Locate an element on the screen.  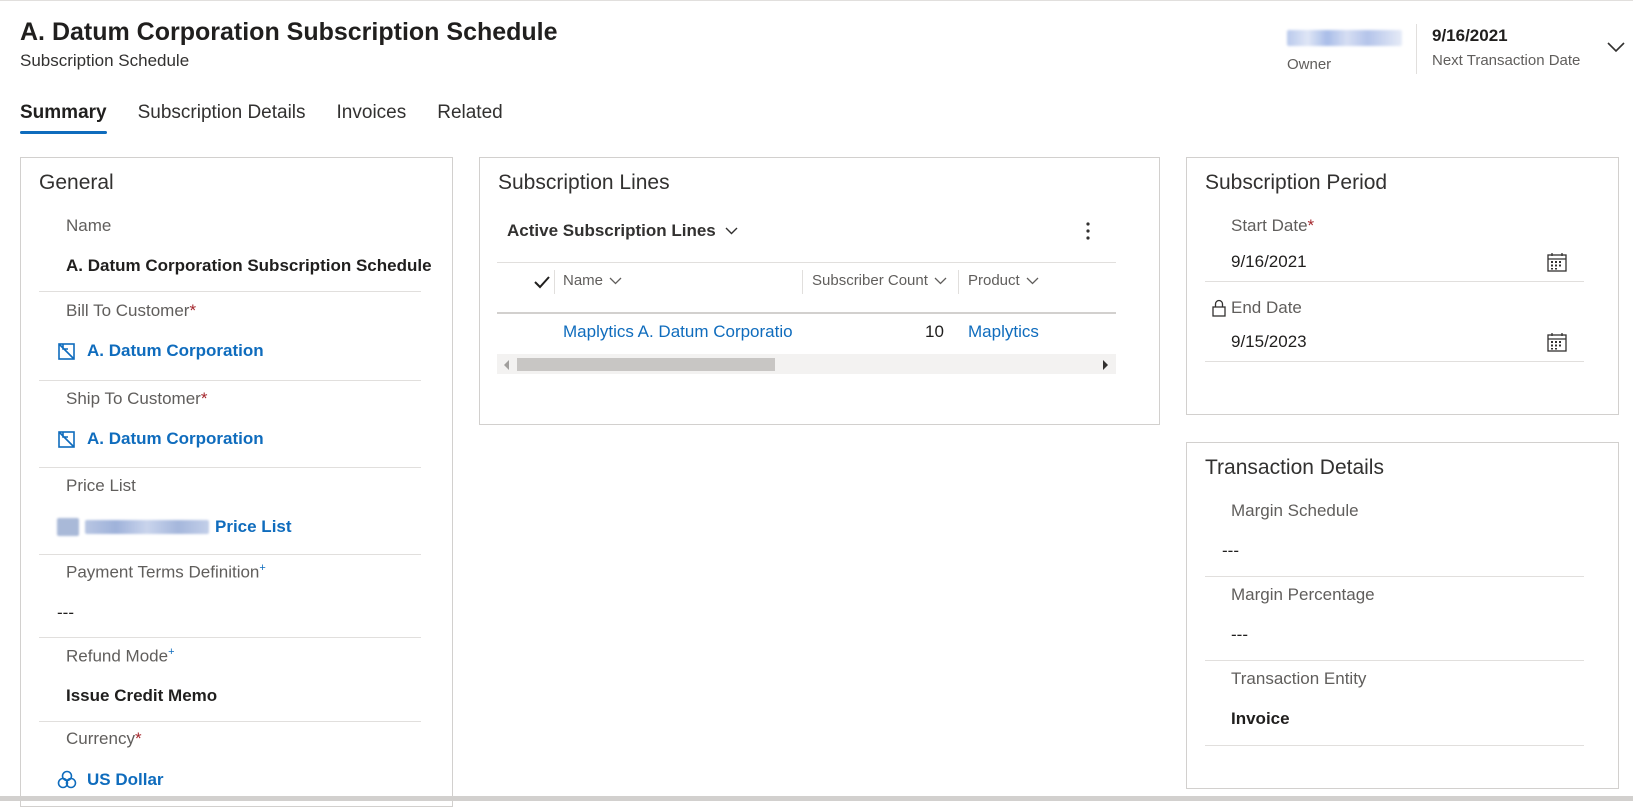
start-date-value: 9/16/2021 is located at coordinates (1269, 261).